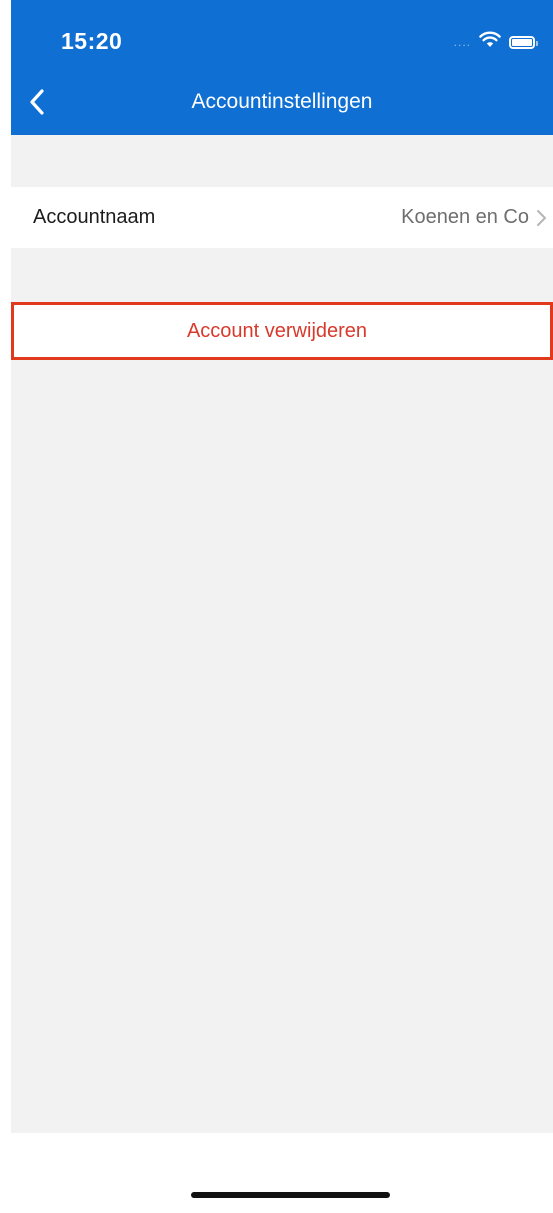 This screenshot has width=553, height=1213. I want to click on page-title: Accountinstellingen, so click(282, 101).